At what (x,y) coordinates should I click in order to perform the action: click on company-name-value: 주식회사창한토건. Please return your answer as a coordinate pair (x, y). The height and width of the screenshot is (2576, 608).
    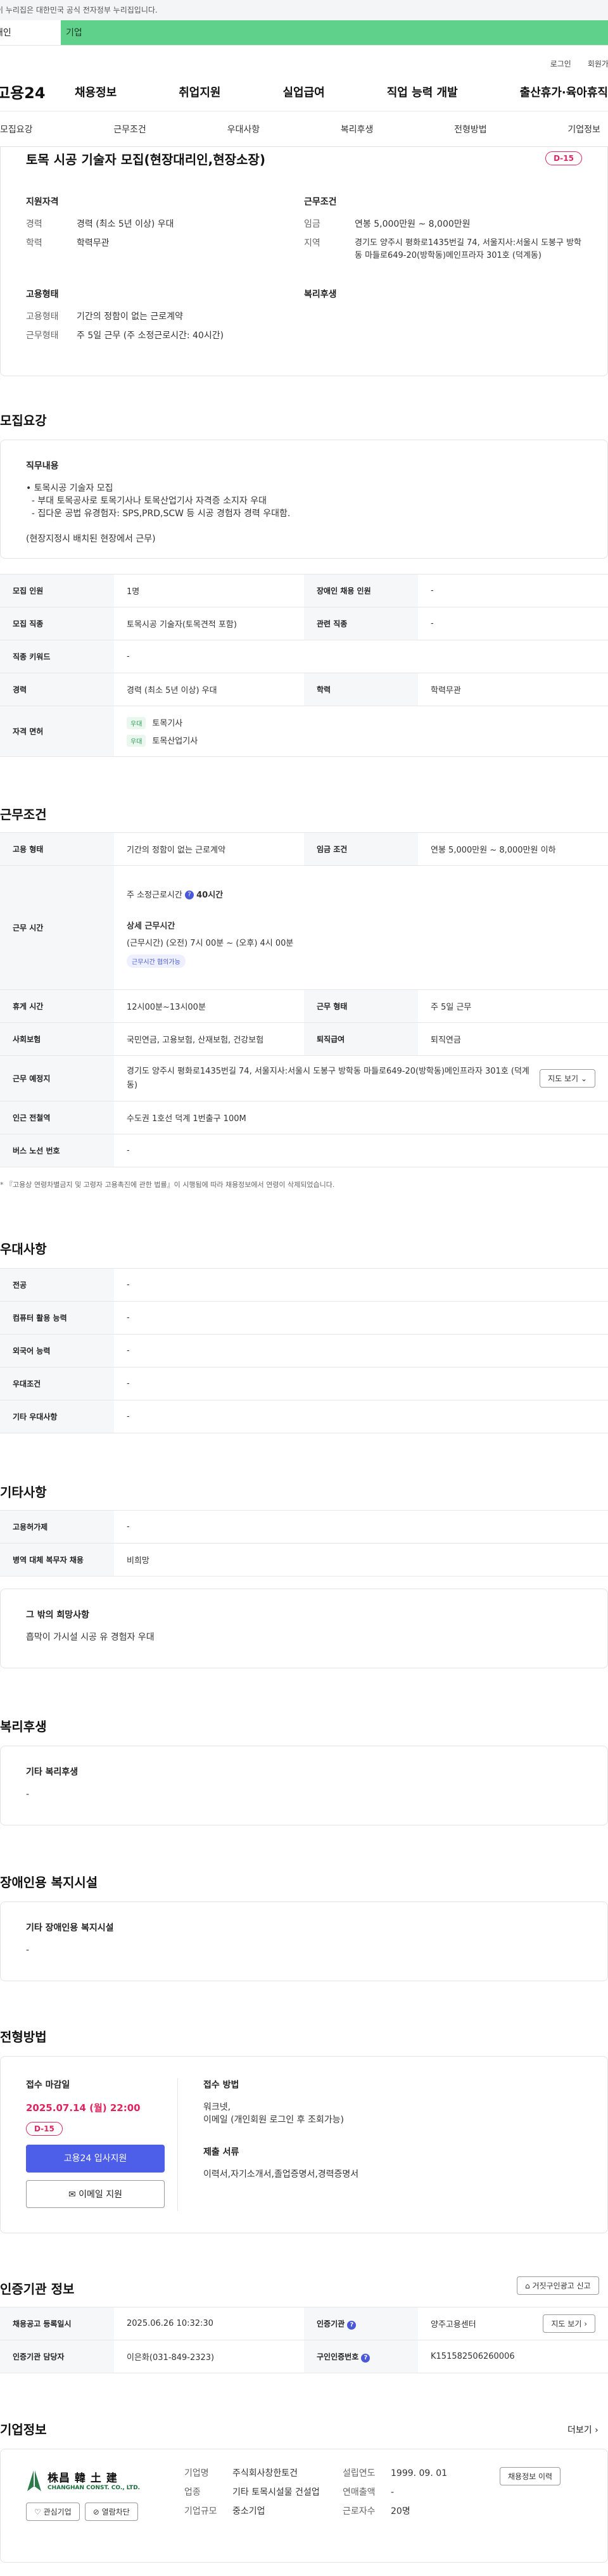
    Looking at the image, I should click on (265, 2473).